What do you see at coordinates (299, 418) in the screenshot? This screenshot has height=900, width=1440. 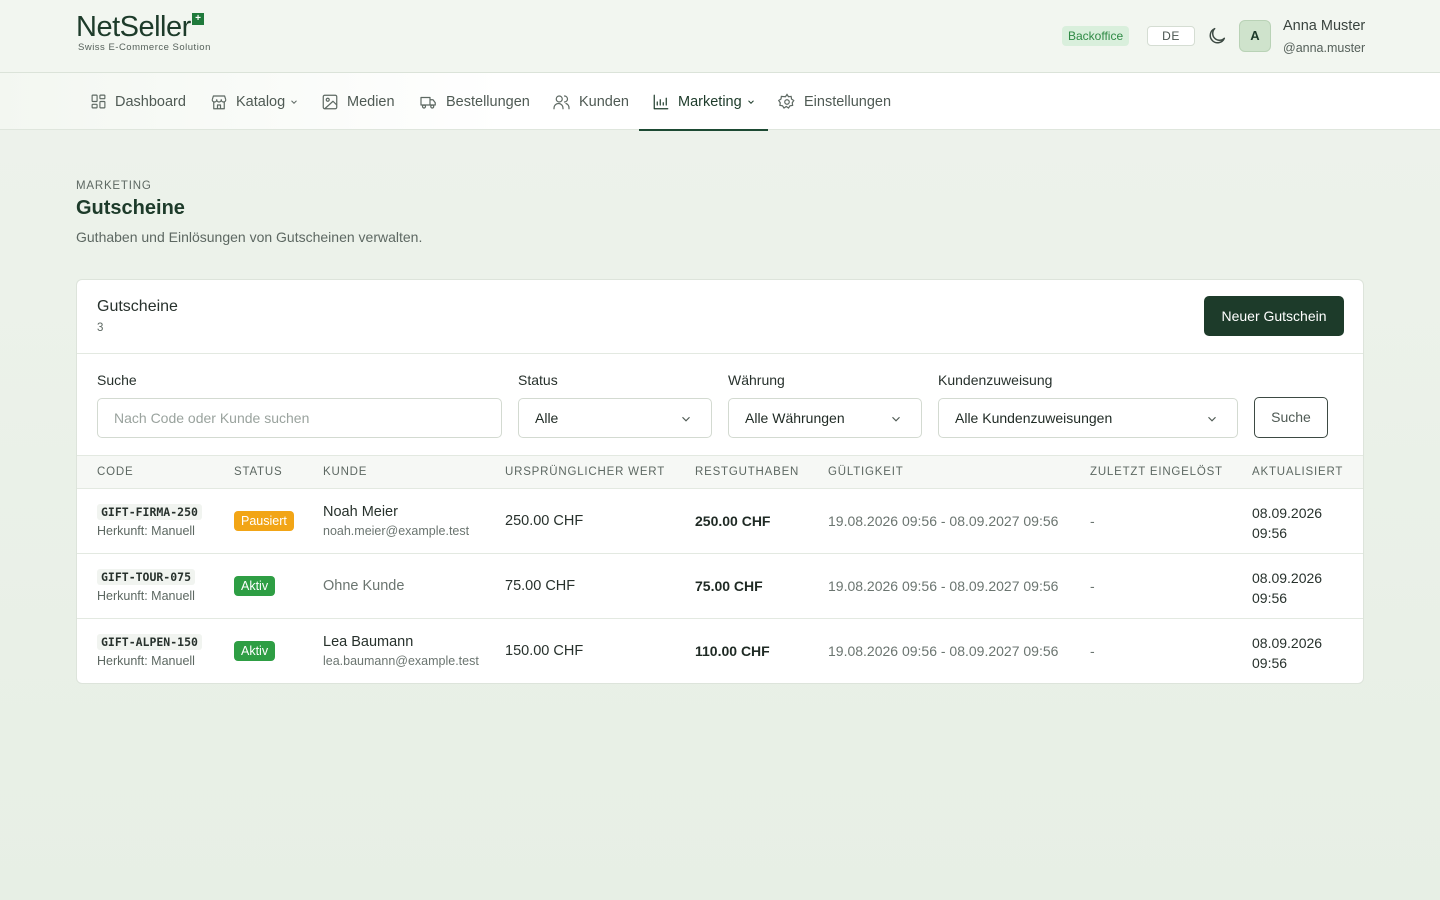 I see `search-input: Nach Code oder Kunde suchen` at bounding box center [299, 418].